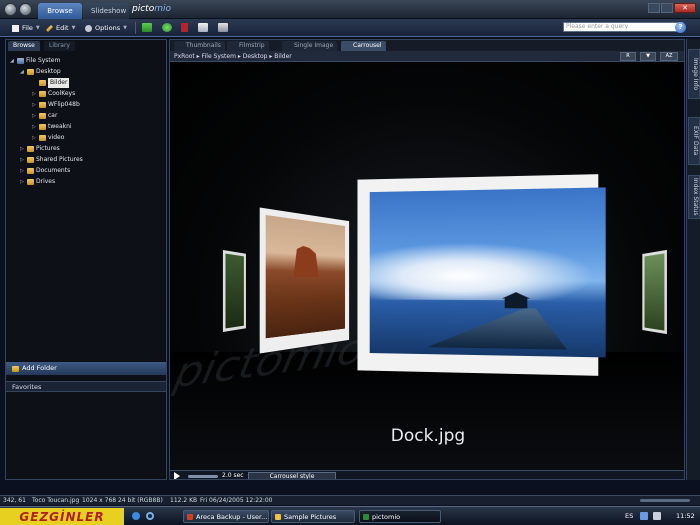 This screenshot has height=525, width=700. I want to click on tab-index-status: Index Status, so click(694, 197).